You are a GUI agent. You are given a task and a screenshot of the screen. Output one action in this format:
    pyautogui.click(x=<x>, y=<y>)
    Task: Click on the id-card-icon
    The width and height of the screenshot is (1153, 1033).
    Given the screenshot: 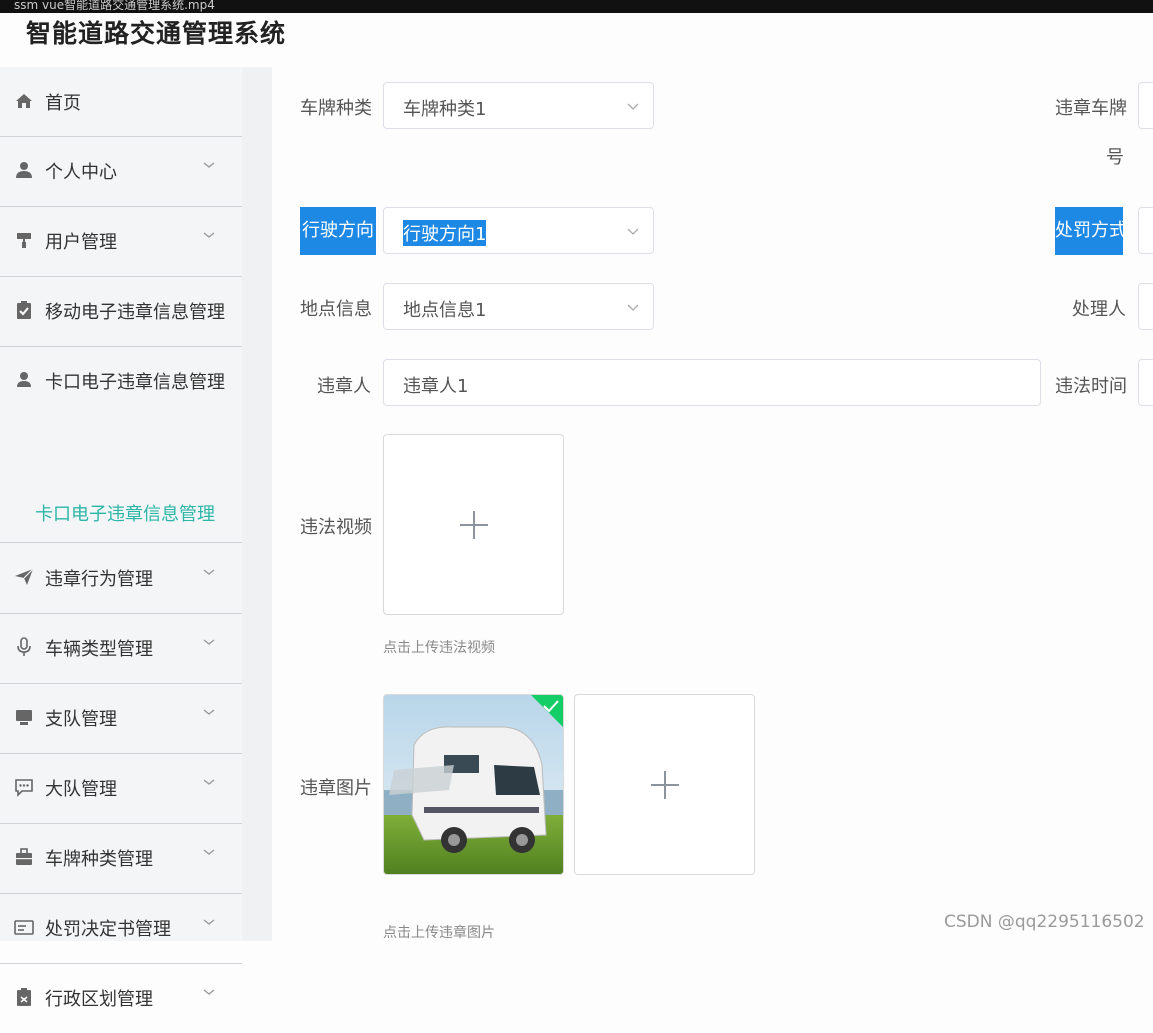 What is the action you would take?
    pyautogui.click(x=24, y=927)
    